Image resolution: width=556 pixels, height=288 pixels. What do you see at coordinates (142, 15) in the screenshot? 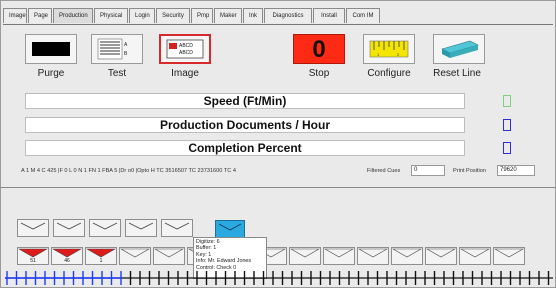
I see `tab-login: Login` at bounding box center [142, 15].